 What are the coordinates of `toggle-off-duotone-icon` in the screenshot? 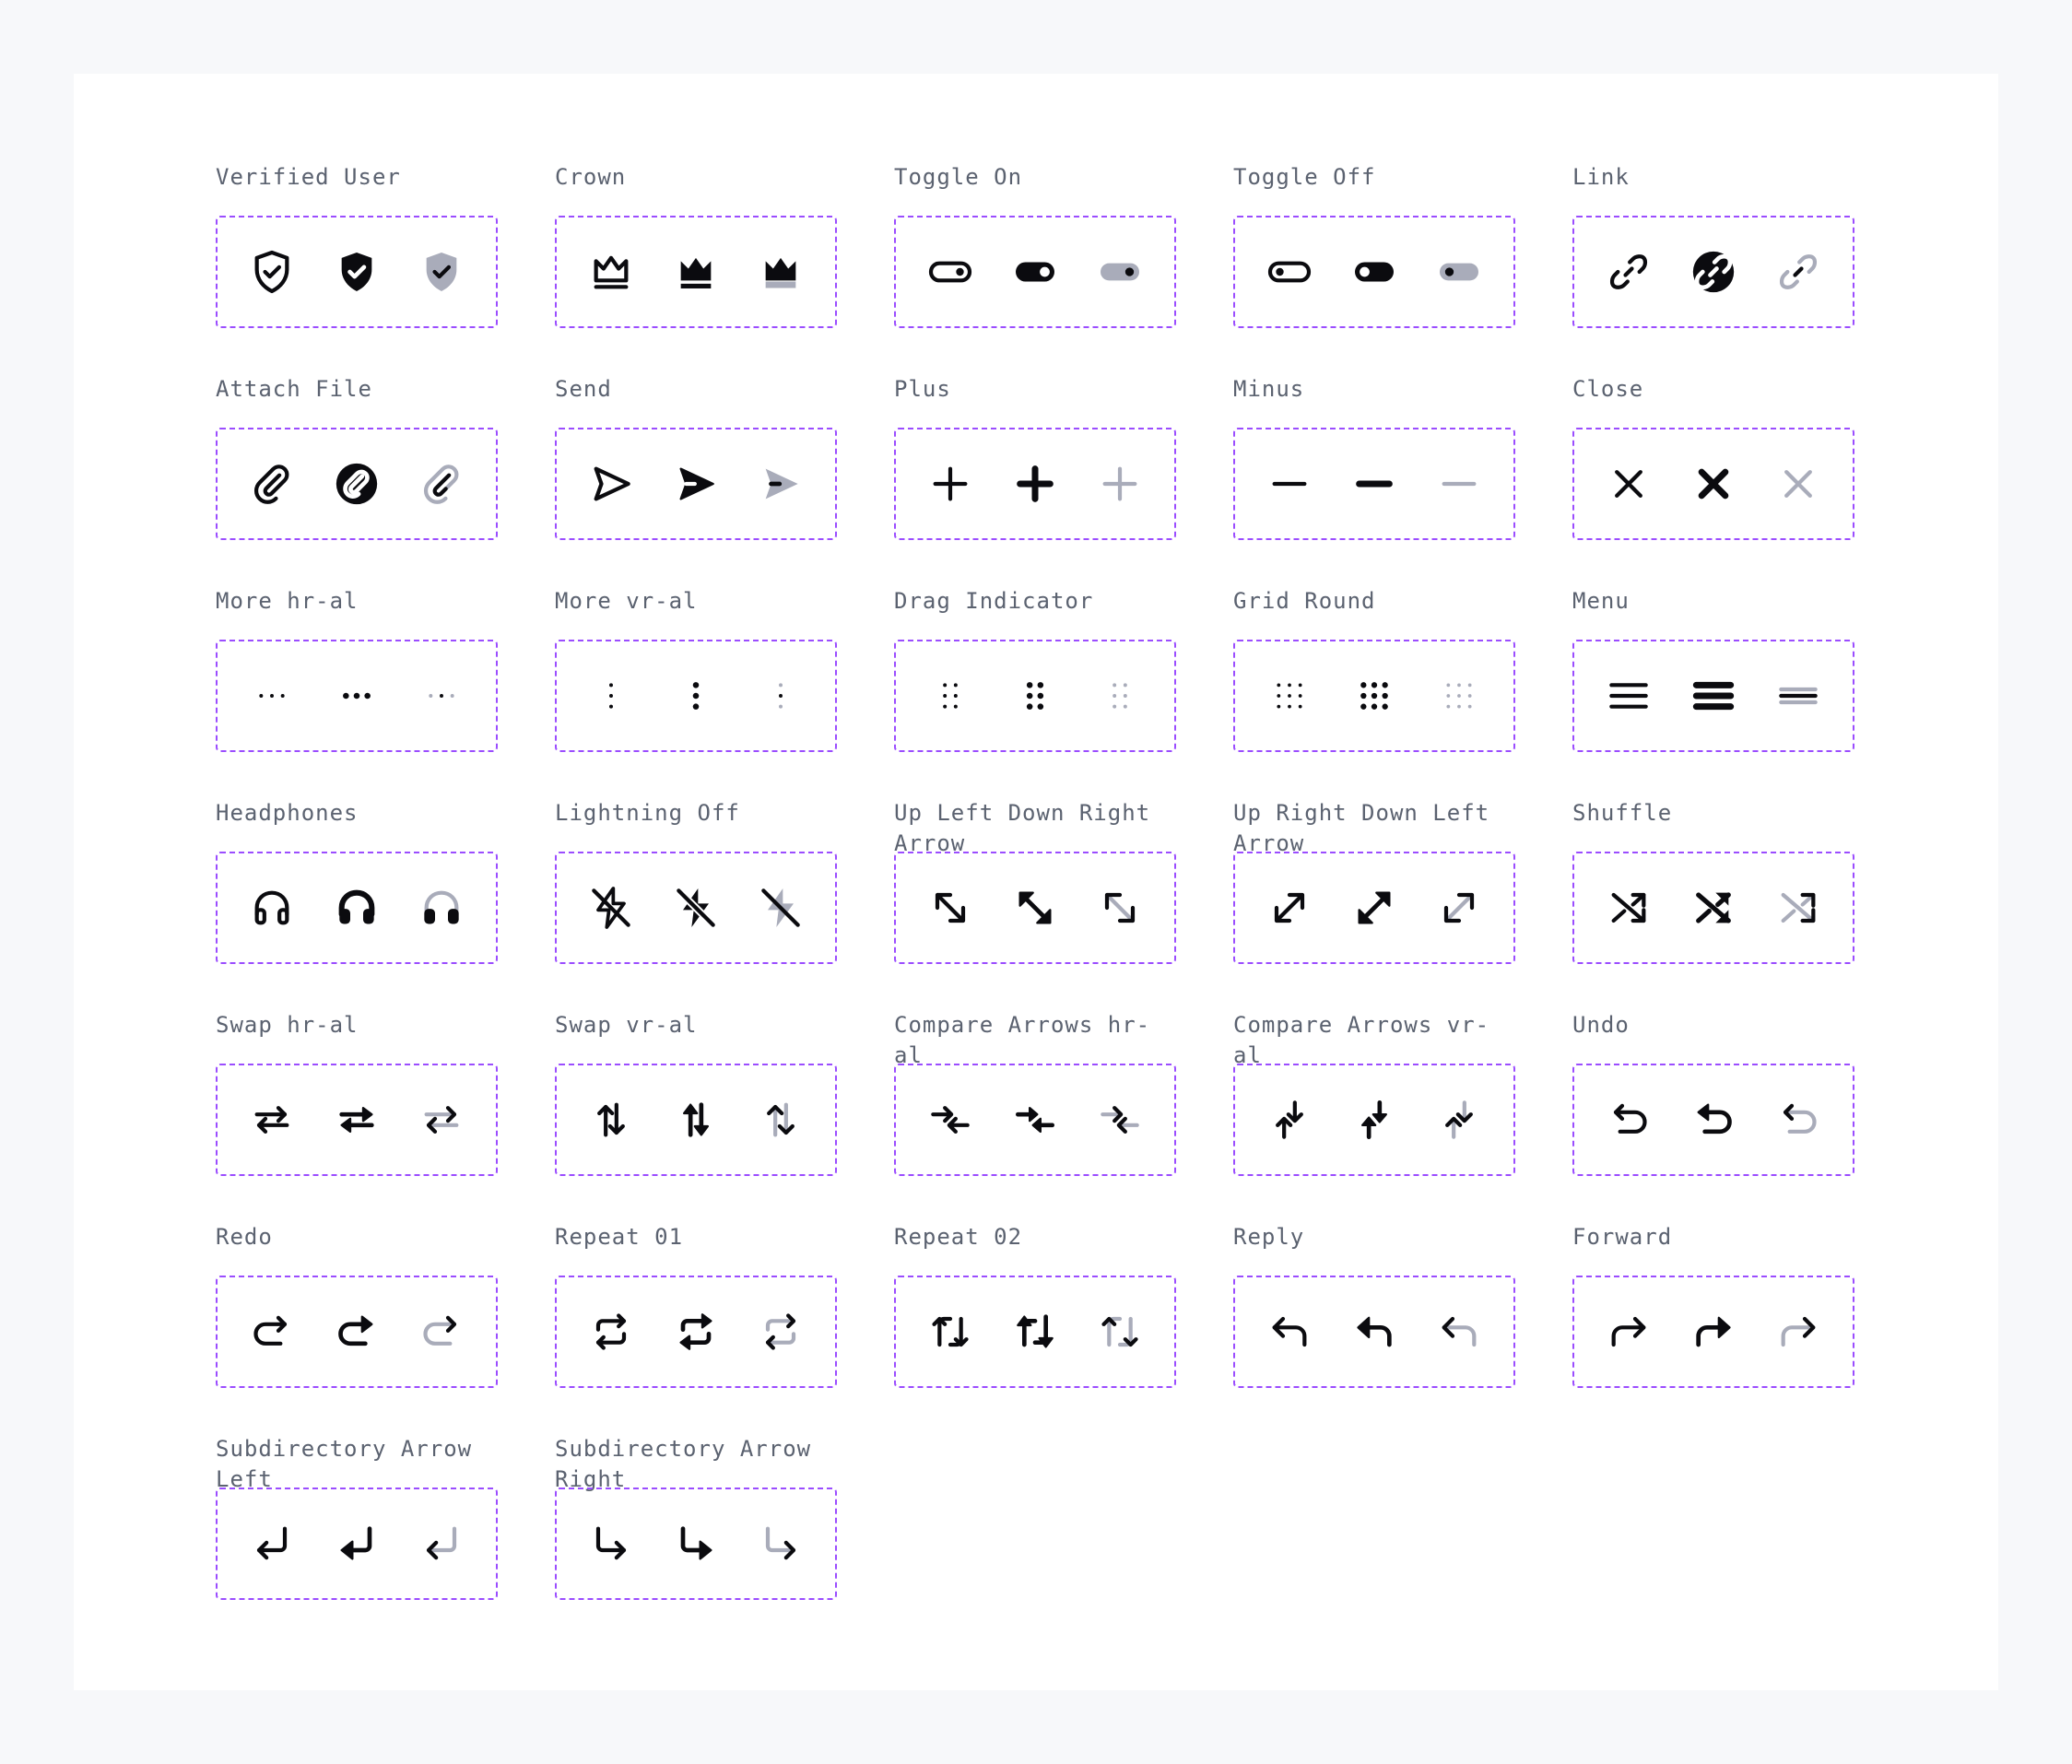 It's located at (1459, 272).